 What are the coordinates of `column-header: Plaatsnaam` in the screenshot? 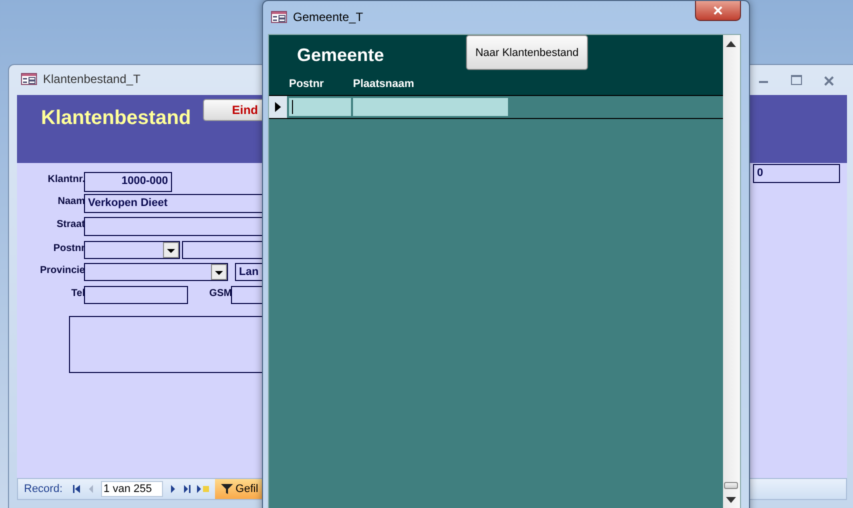 It's located at (383, 84).